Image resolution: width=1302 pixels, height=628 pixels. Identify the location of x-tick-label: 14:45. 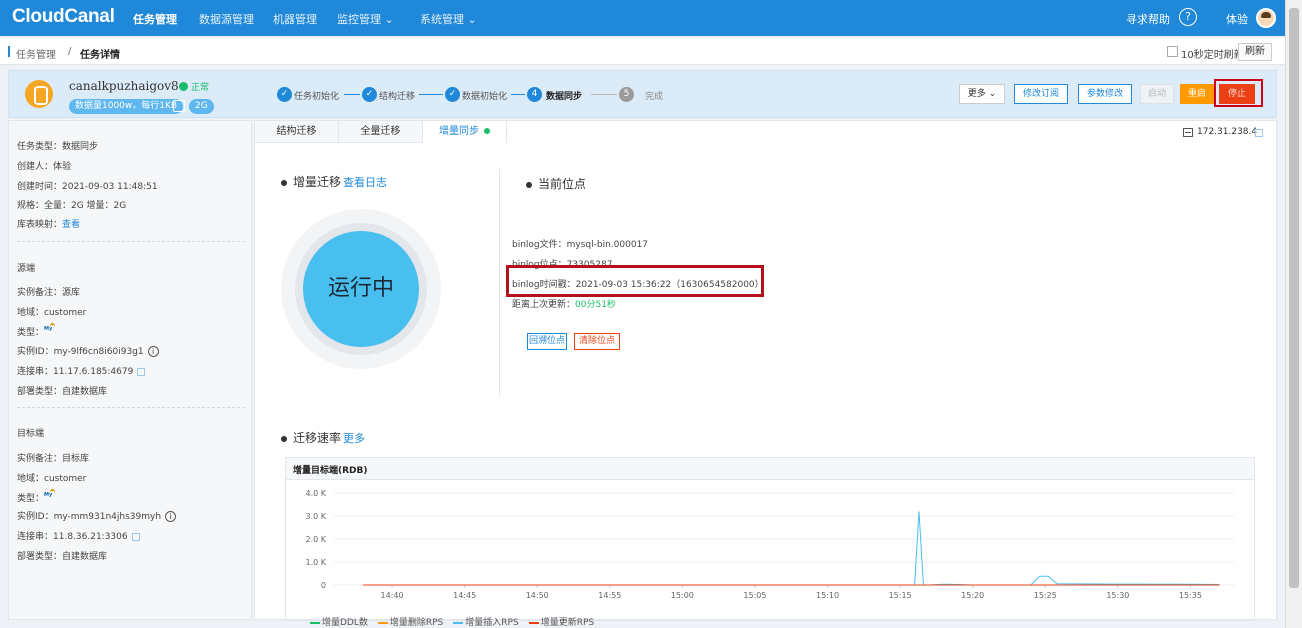
(464, 595).